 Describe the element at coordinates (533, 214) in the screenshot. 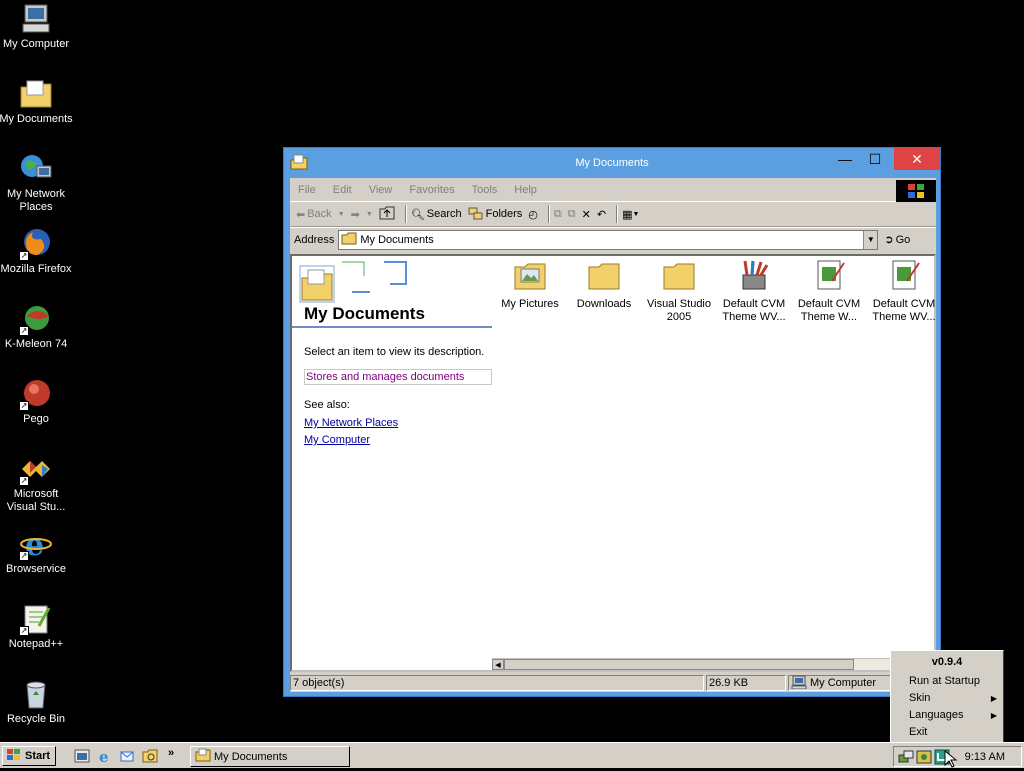

I see `history-button: ◴` at that location.